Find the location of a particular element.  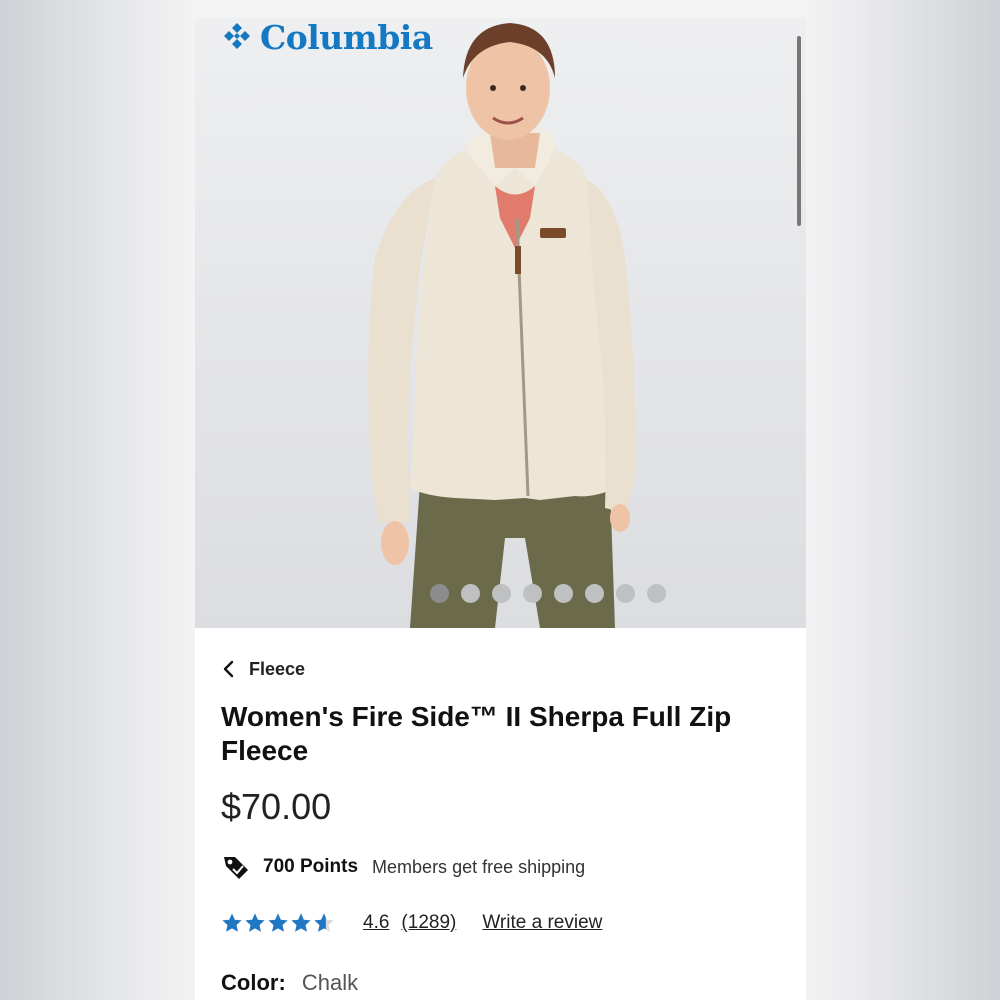

star-rating is located at coordinates (278, 923).